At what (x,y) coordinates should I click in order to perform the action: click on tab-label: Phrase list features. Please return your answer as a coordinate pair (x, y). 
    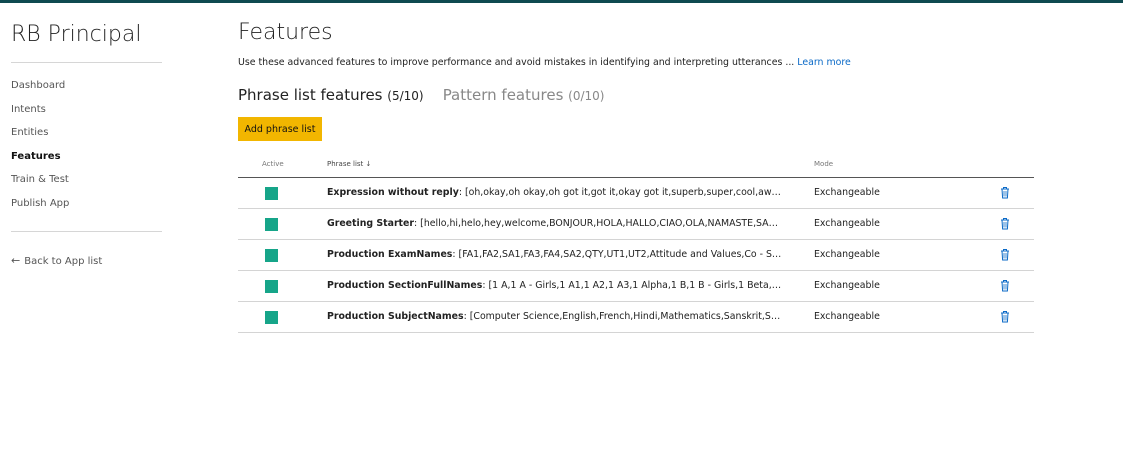
    Looking at the image, I should click on (310, 95).